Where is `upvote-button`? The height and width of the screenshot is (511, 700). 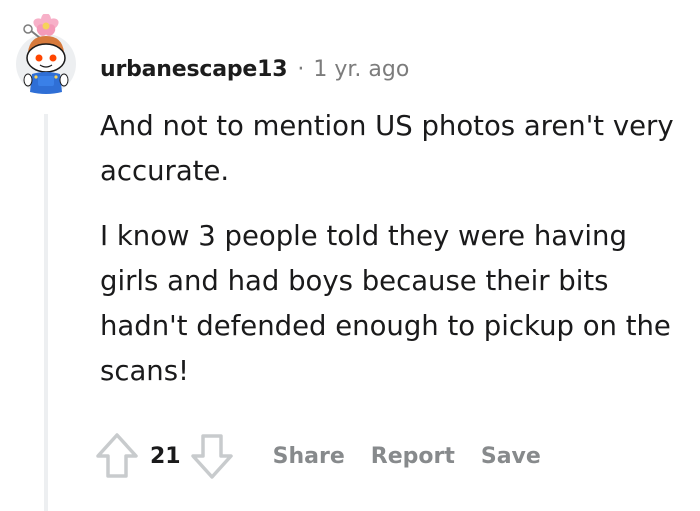 upvote-button is located at coordinates (117, 456).